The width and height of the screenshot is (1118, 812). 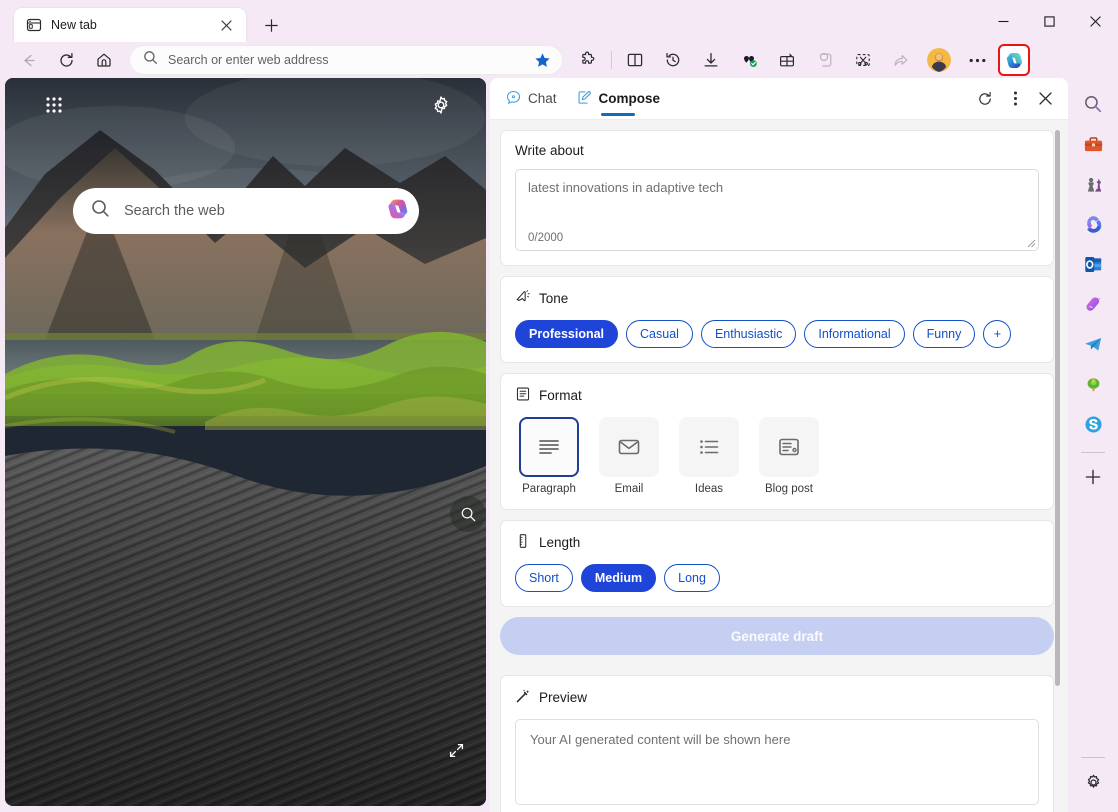 What do you see at coordinates (749, 60) in the screenshot?
I see `shopping-icon` at bounding box center [749, 60].